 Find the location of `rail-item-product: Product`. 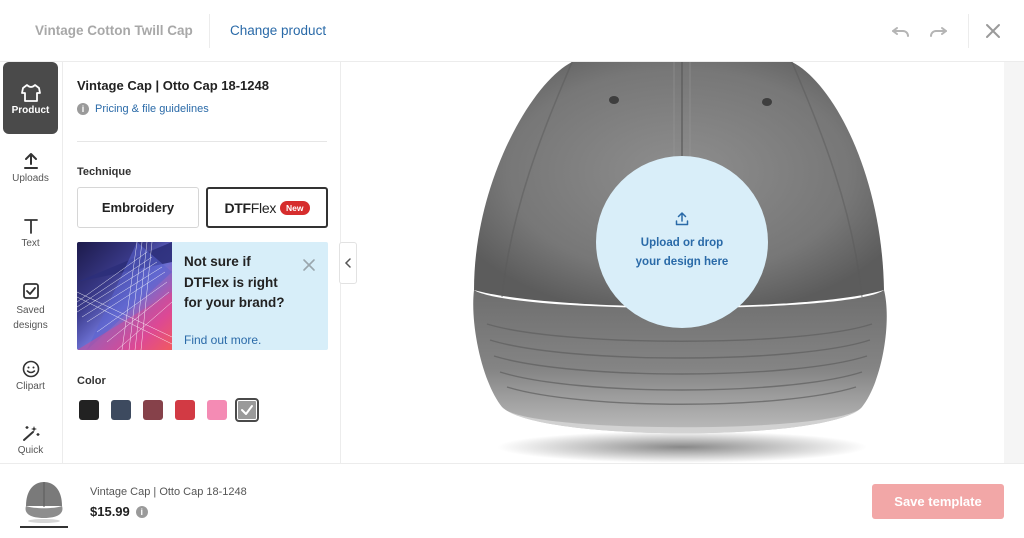

rail-item-product: Product is located at coordinates (30, 98).